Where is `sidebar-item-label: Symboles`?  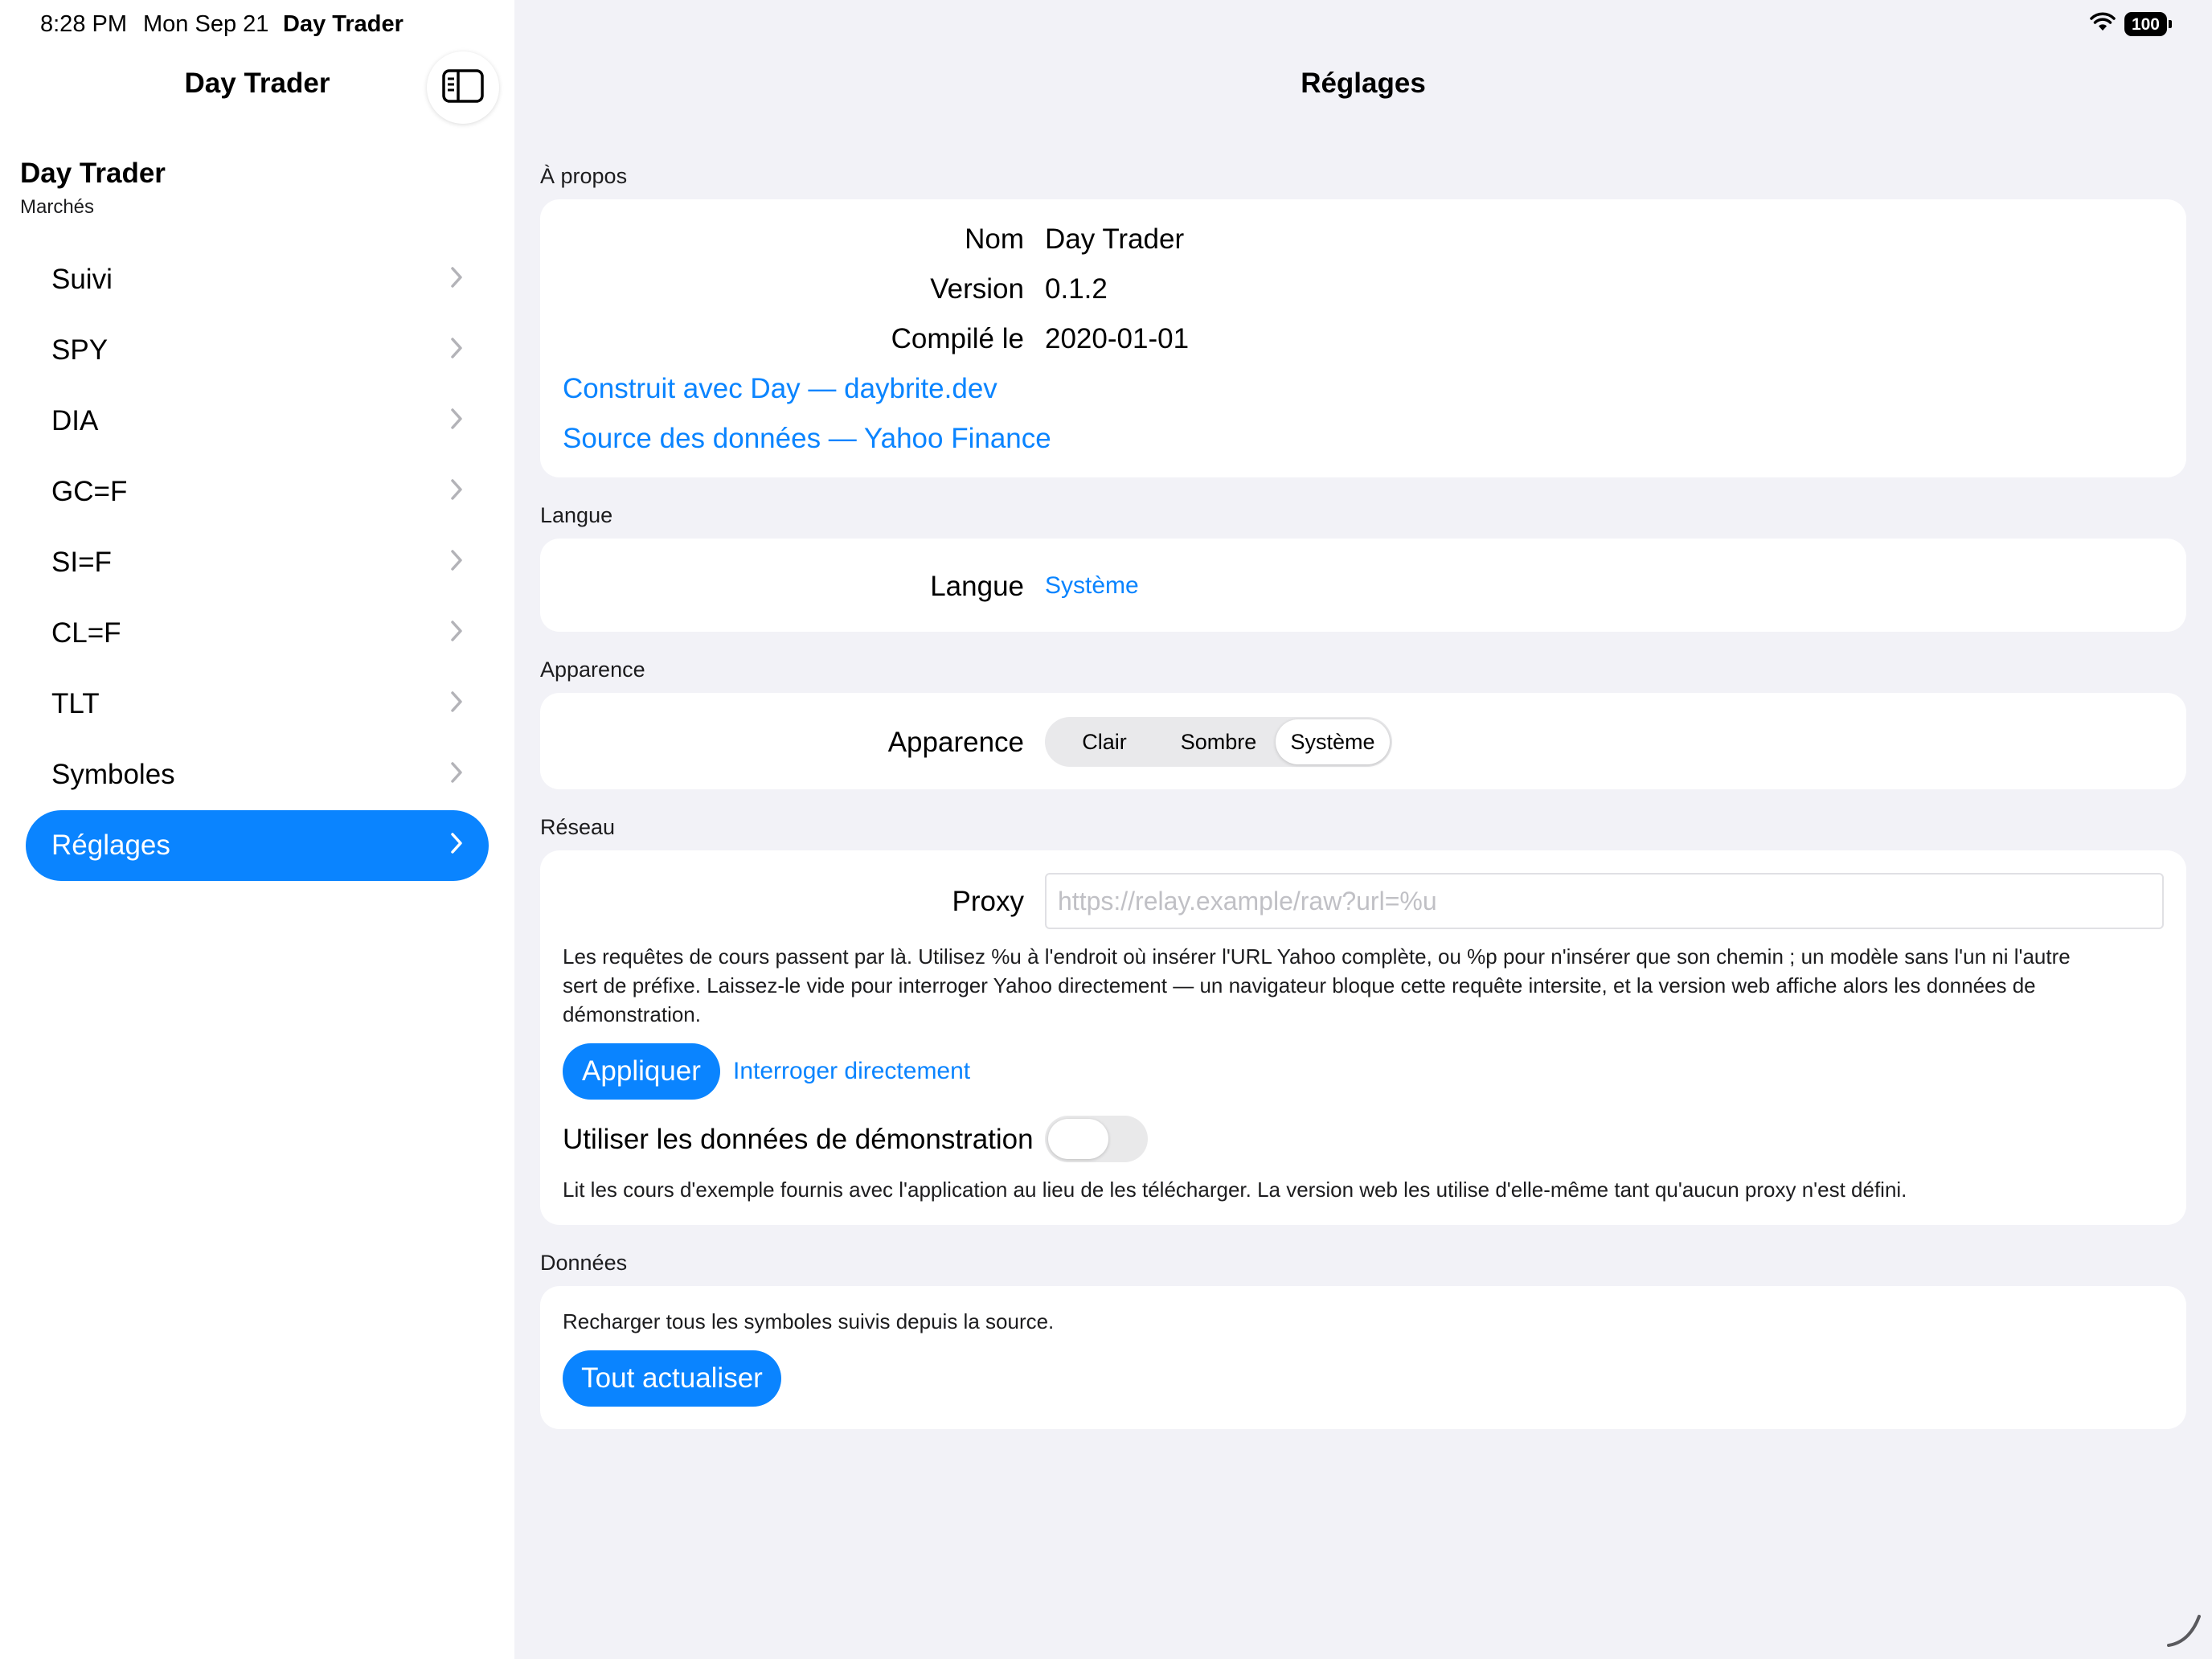 sidebar-item-label: Symboles is located at coordinates (113, 774).